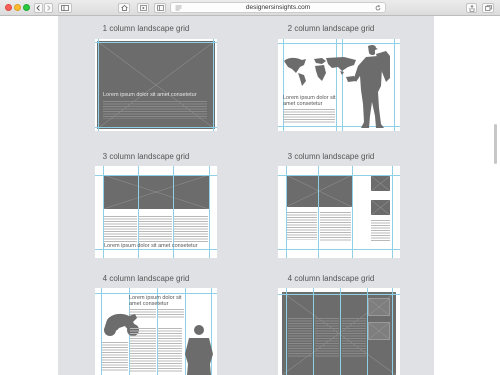 The width and height of the screenshot is (500, 375). I want to click on chevron-right-icon, so click(49, 8).